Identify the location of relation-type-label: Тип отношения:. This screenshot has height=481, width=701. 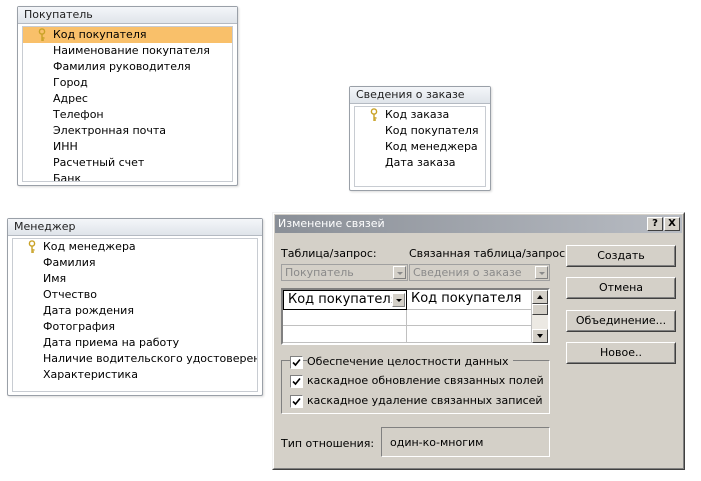
(328, 443).